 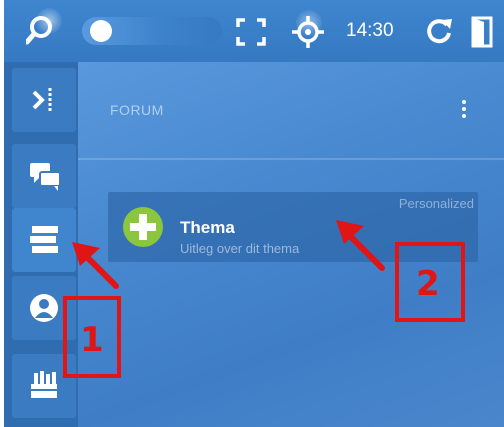 I want to click on toolbox-icon, so click(x=44, y=384).